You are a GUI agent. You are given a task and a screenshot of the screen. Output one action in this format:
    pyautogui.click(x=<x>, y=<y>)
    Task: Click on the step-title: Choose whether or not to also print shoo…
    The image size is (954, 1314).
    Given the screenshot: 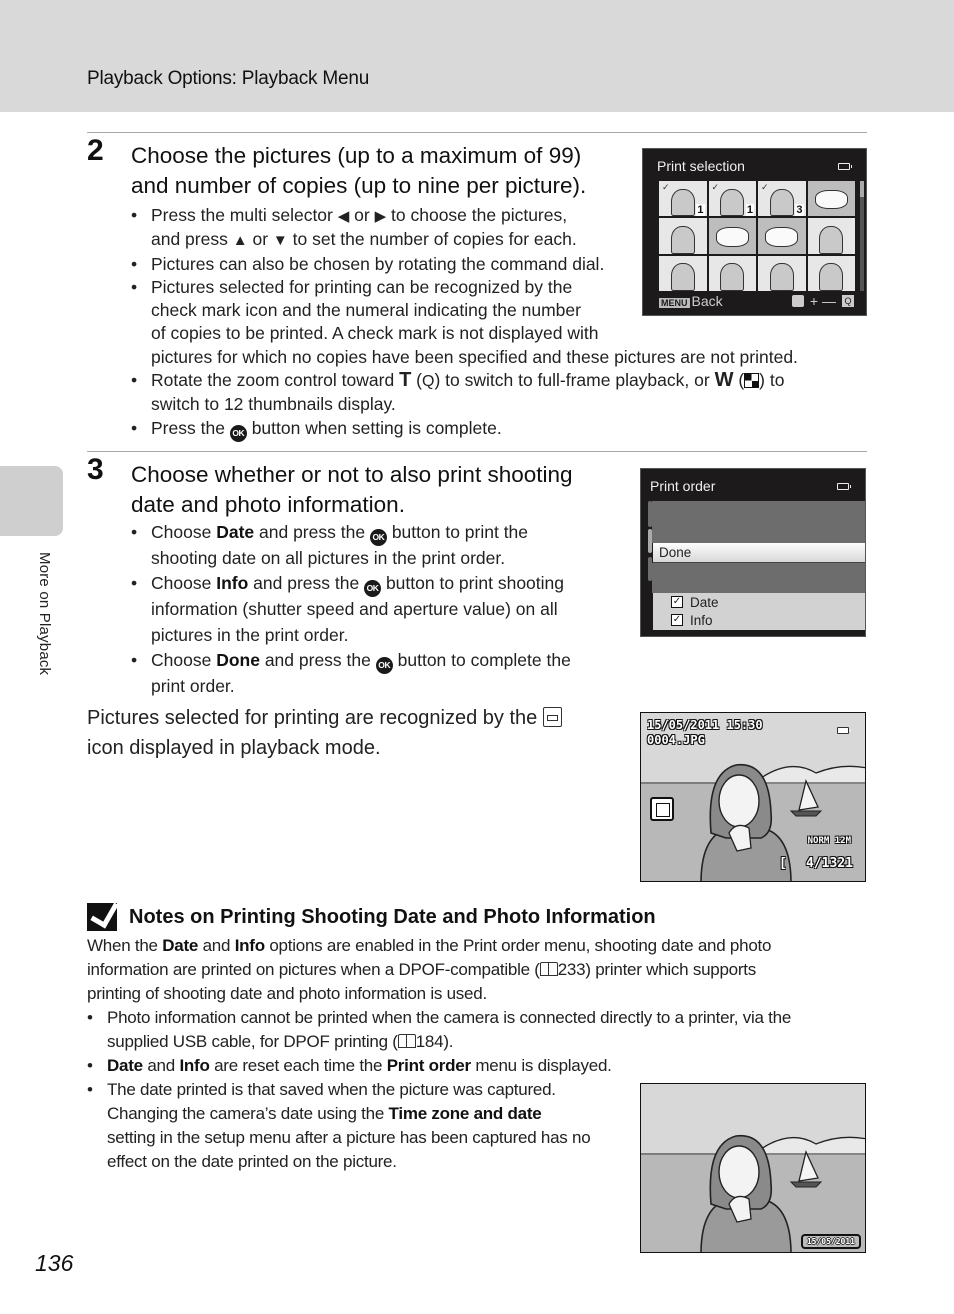 What is the action you would take?
    pyautogui.click(x=352, y=489)
    